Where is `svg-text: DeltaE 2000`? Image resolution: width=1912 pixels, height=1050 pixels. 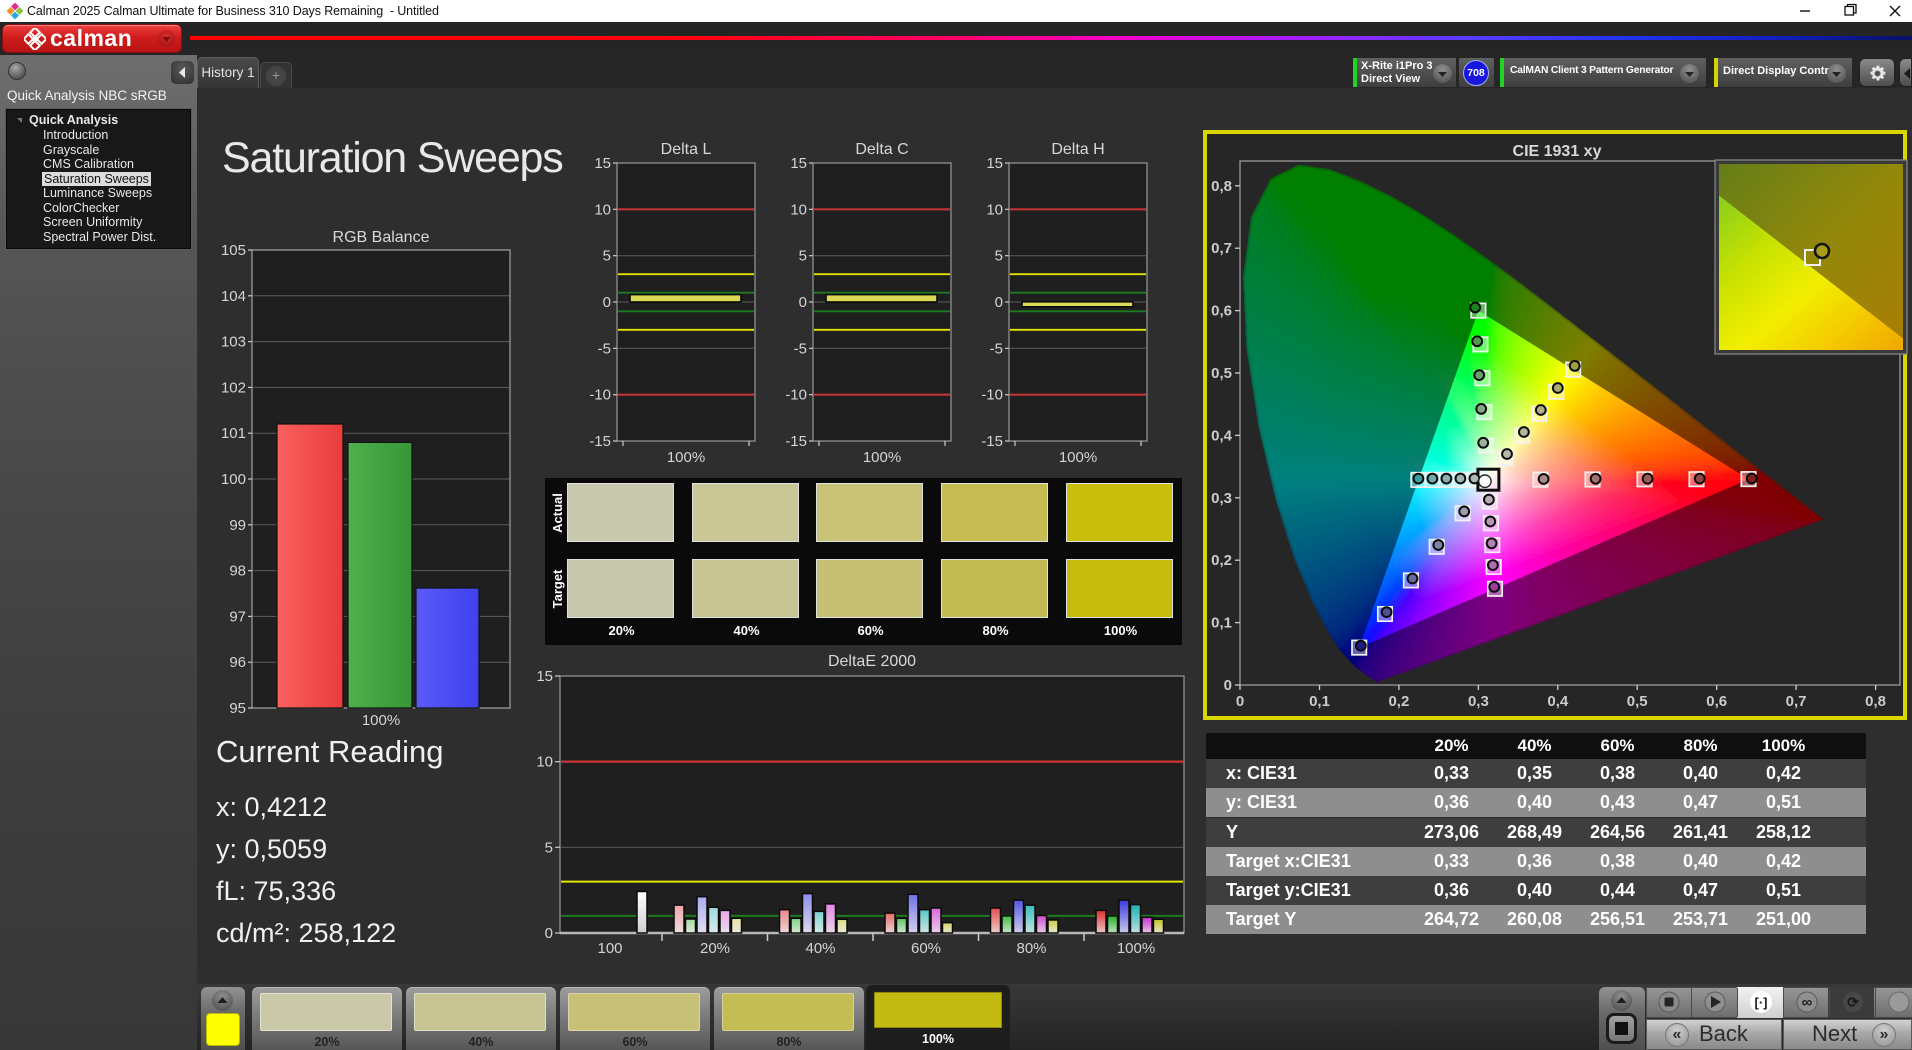 svg-text: DeltaE 2000 is located at coordinates (872, 661).